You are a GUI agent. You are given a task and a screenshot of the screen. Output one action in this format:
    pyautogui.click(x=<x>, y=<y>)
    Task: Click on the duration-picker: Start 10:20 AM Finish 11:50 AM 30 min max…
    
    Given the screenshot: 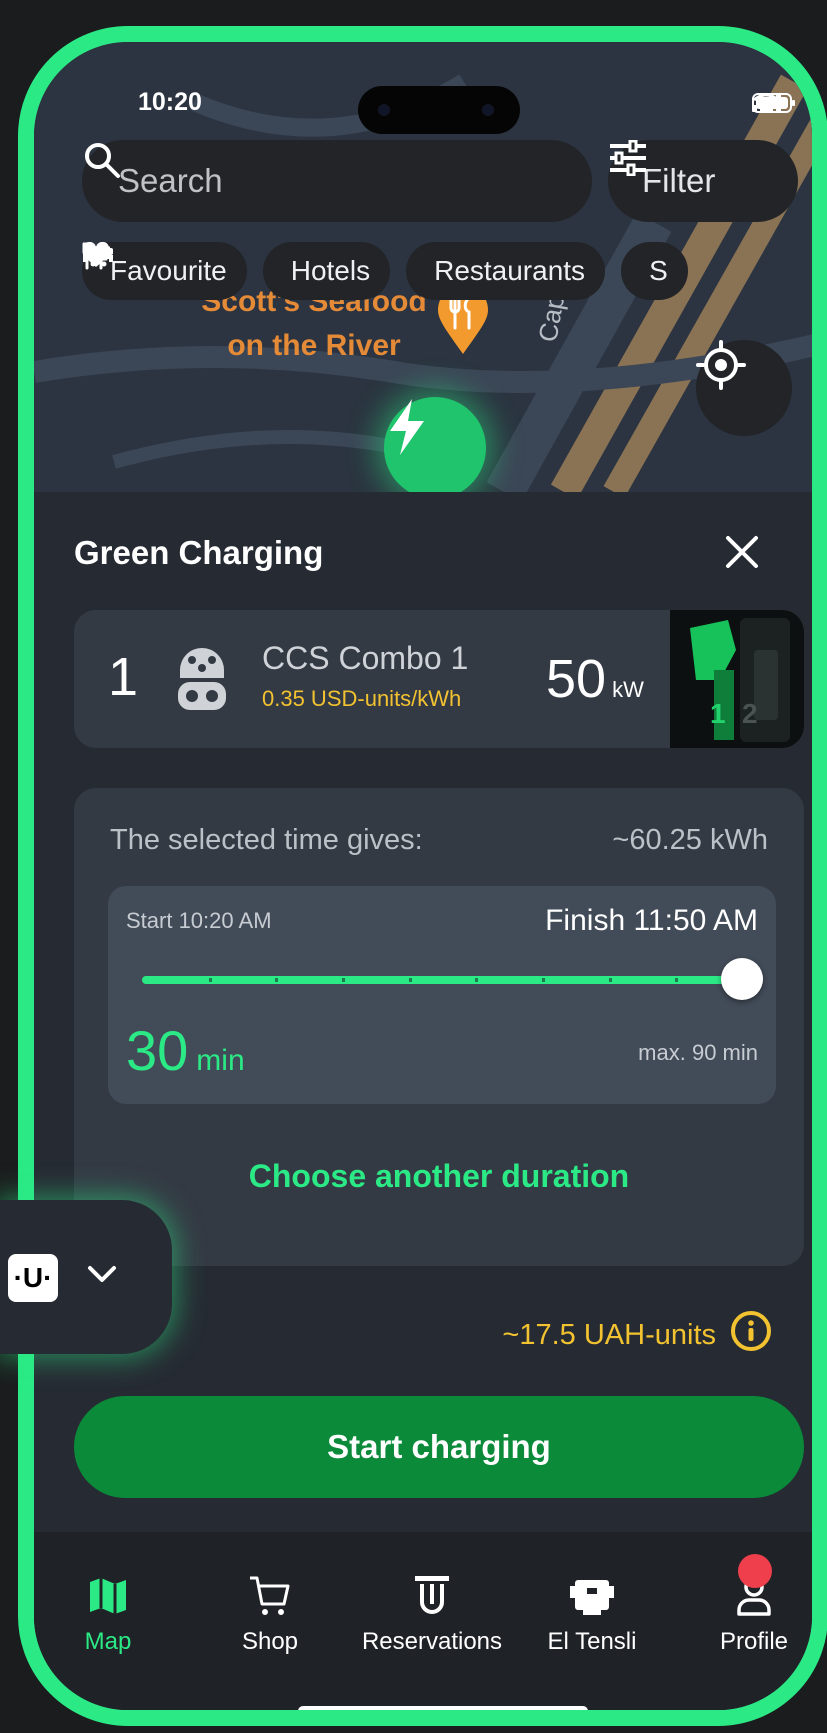 What is the action you would take?
    pyautogui.click(x=442, y=995)
    